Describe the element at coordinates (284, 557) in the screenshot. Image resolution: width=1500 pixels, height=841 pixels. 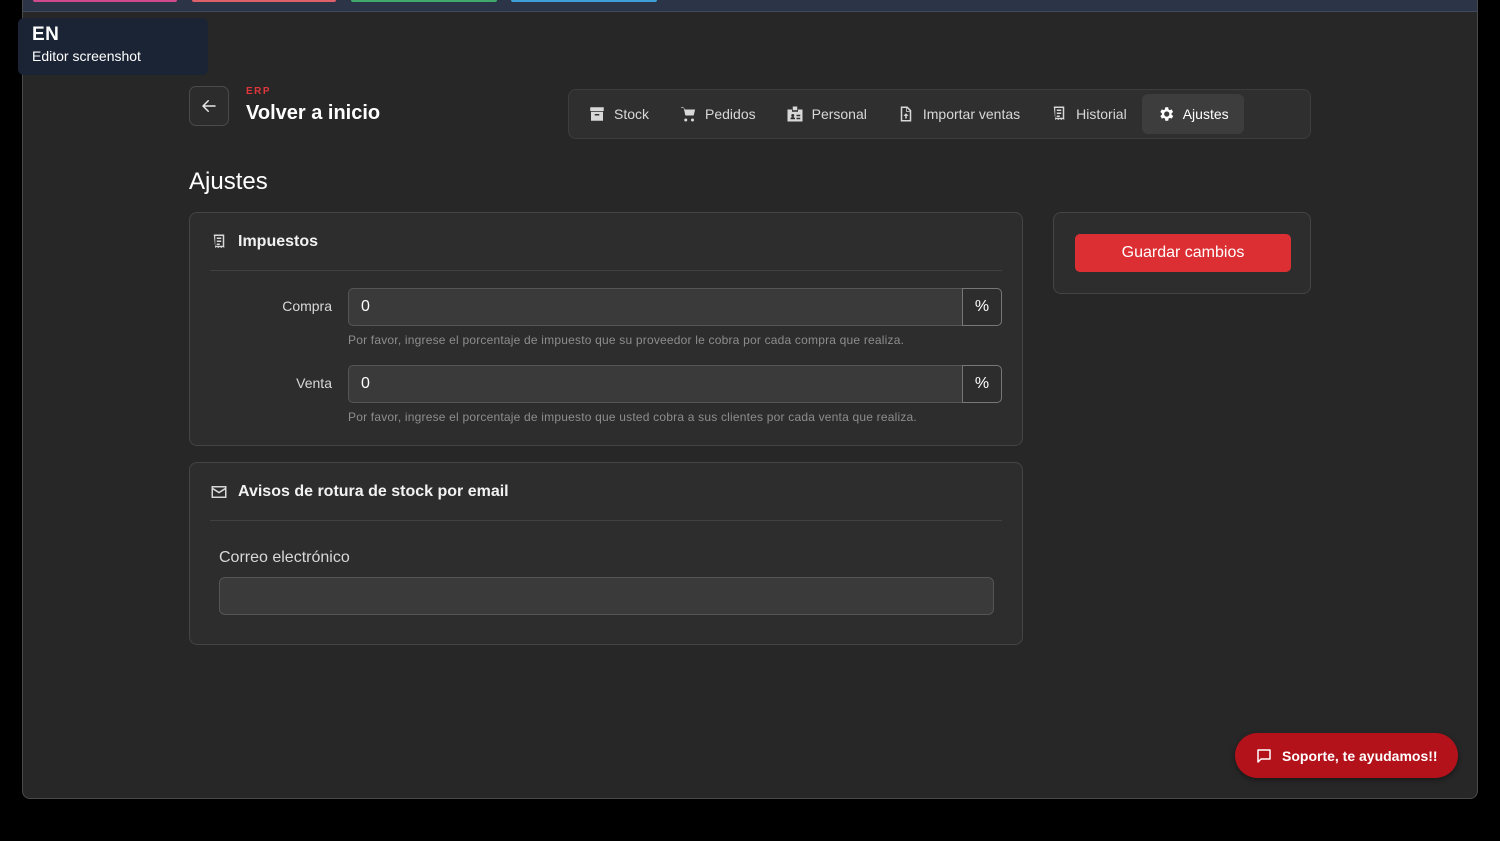
I see `email-label: Correo electrónico` at that location.